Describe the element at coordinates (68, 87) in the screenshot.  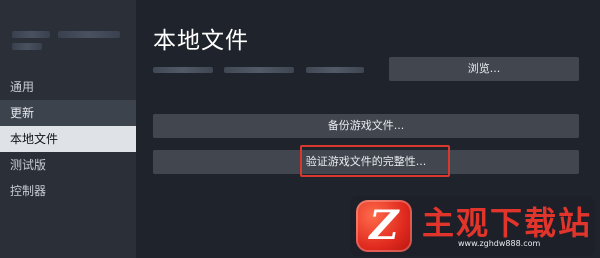
I see `sidebar-item-general: 通用` at that location.